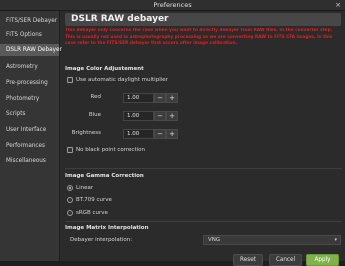  I want to click on gamma-linear-label: Linear, so click(85, 188).